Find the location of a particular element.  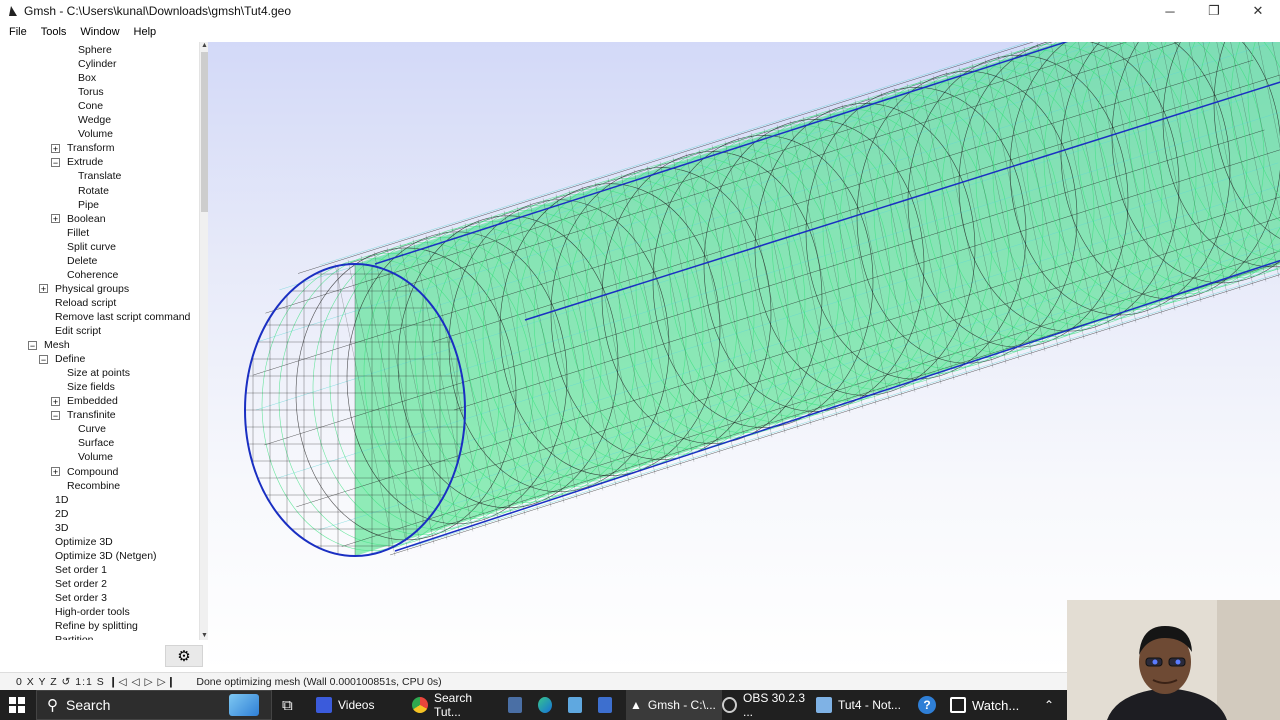

tree-item: Mesh is located at coordinates (57, 345).